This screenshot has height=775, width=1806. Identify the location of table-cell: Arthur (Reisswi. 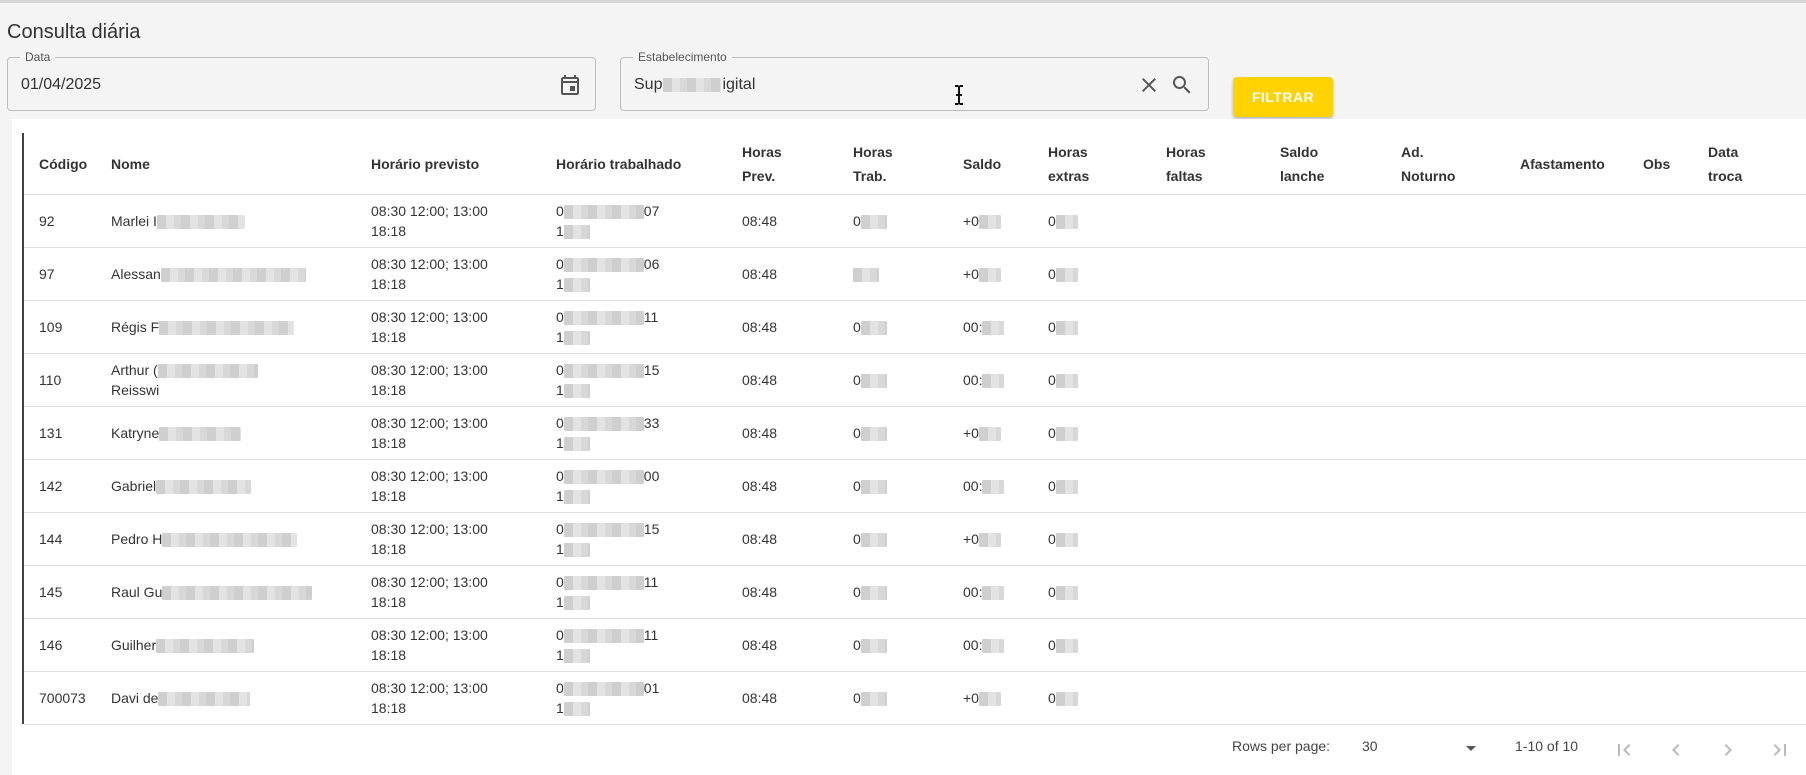
(241, 380).